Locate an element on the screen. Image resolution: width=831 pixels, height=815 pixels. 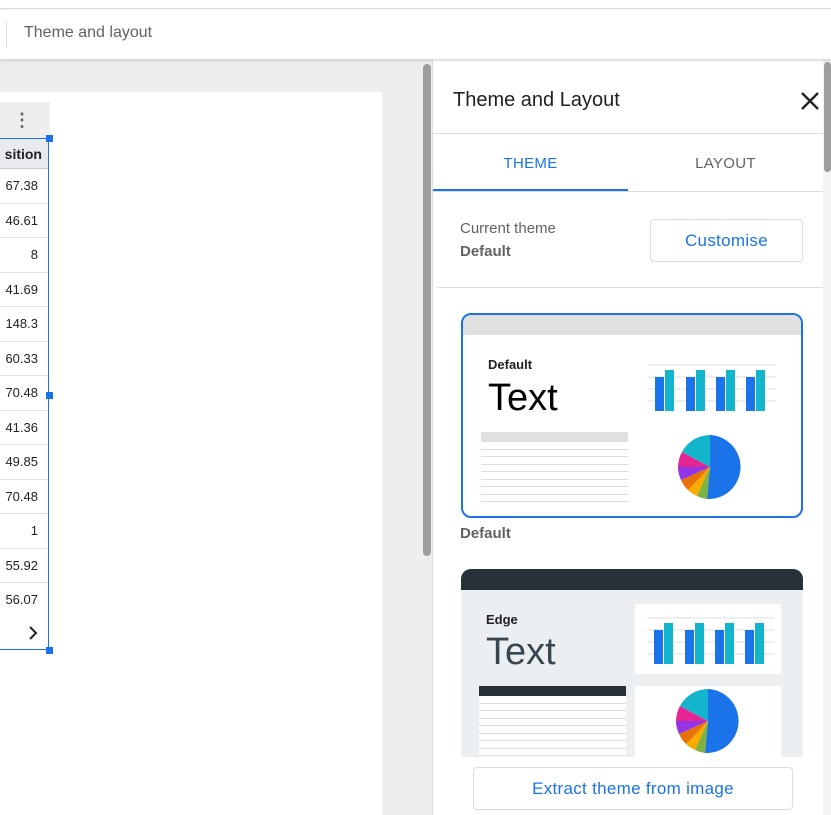
toolbar: Theme and layout is located at coordinates (415, 34).